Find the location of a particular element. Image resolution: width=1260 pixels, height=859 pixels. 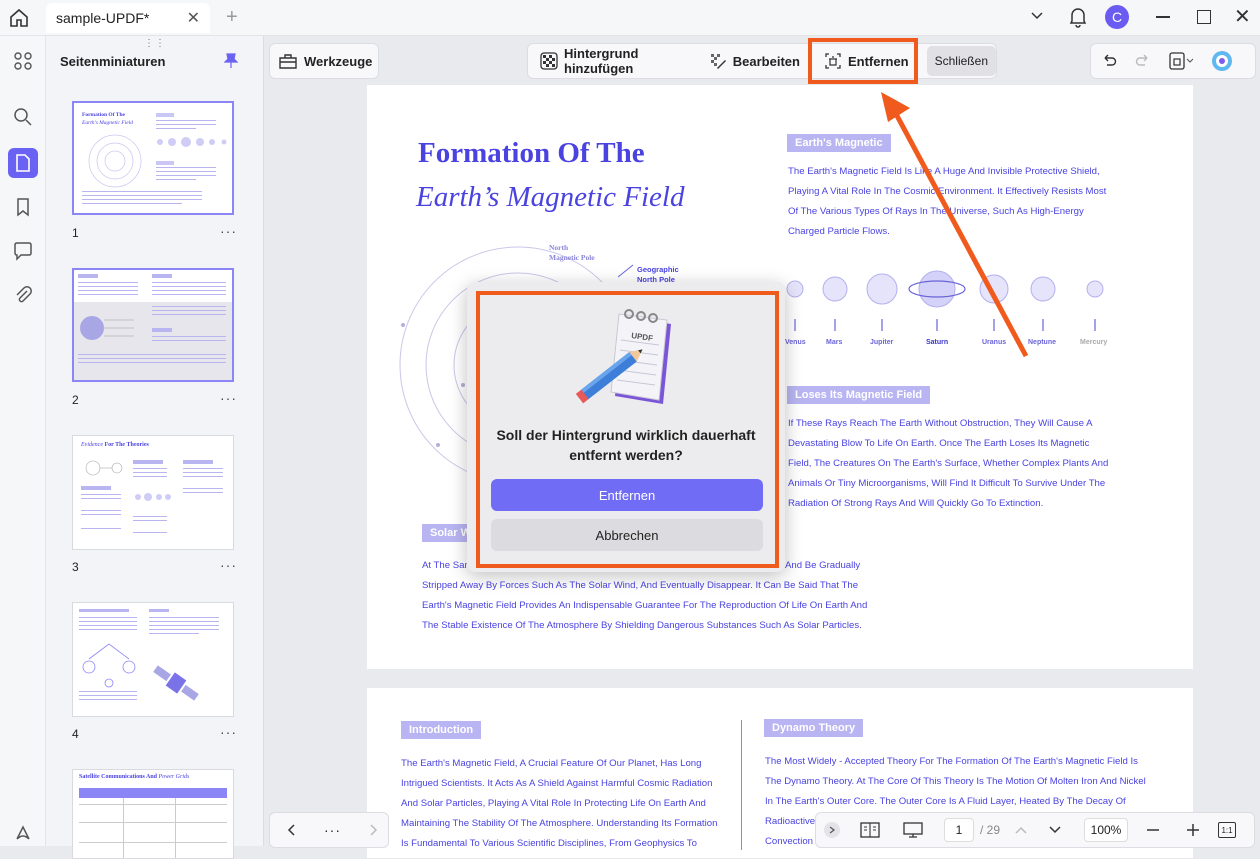

text-line-end: And Be Gradually is located at coordinates (823, 565).